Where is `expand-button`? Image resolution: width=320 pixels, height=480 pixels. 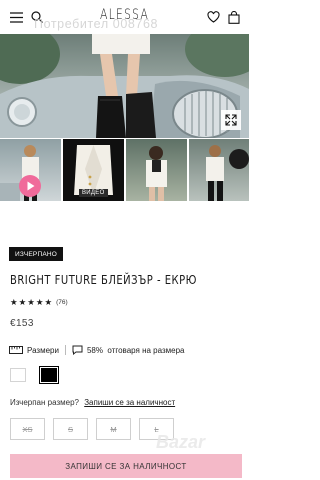 expand-button is located at coordinates (231, 120).